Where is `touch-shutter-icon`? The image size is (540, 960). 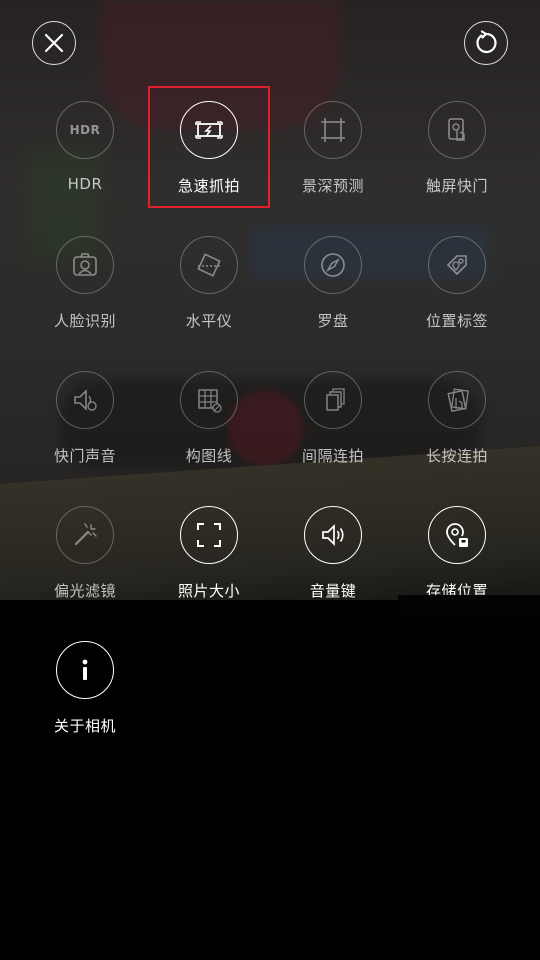
touch-shutter-icon is located at coordinates (456, 129).